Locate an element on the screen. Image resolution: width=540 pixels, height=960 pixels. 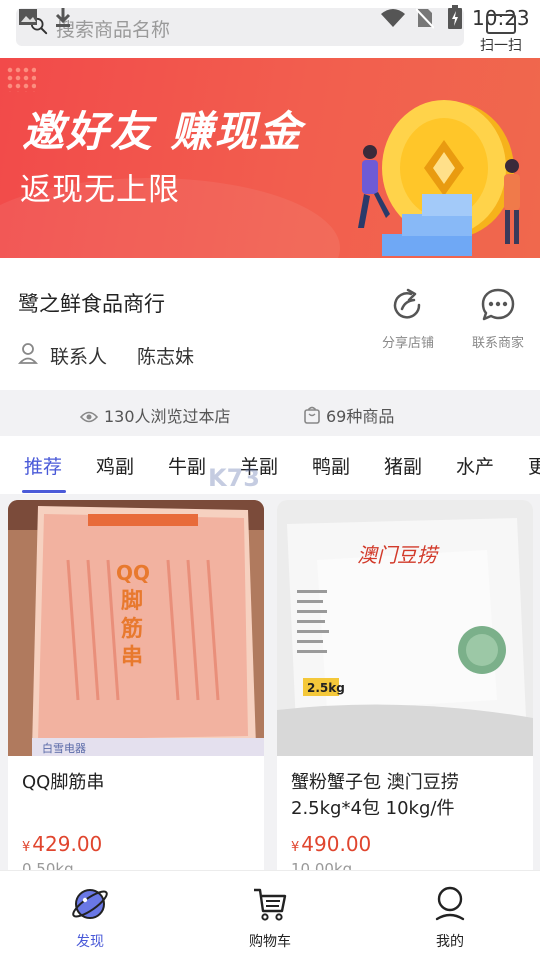
product-unit: 0.50kg is located at coordinates (48, 865).